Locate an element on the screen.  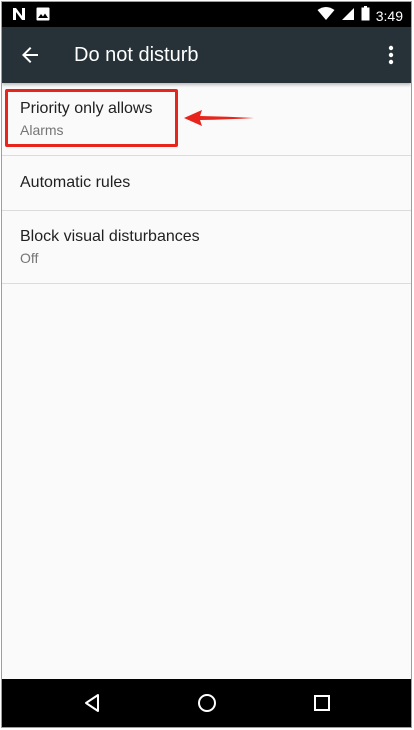
overflow-menu-button is located at coordinates (391, 55).